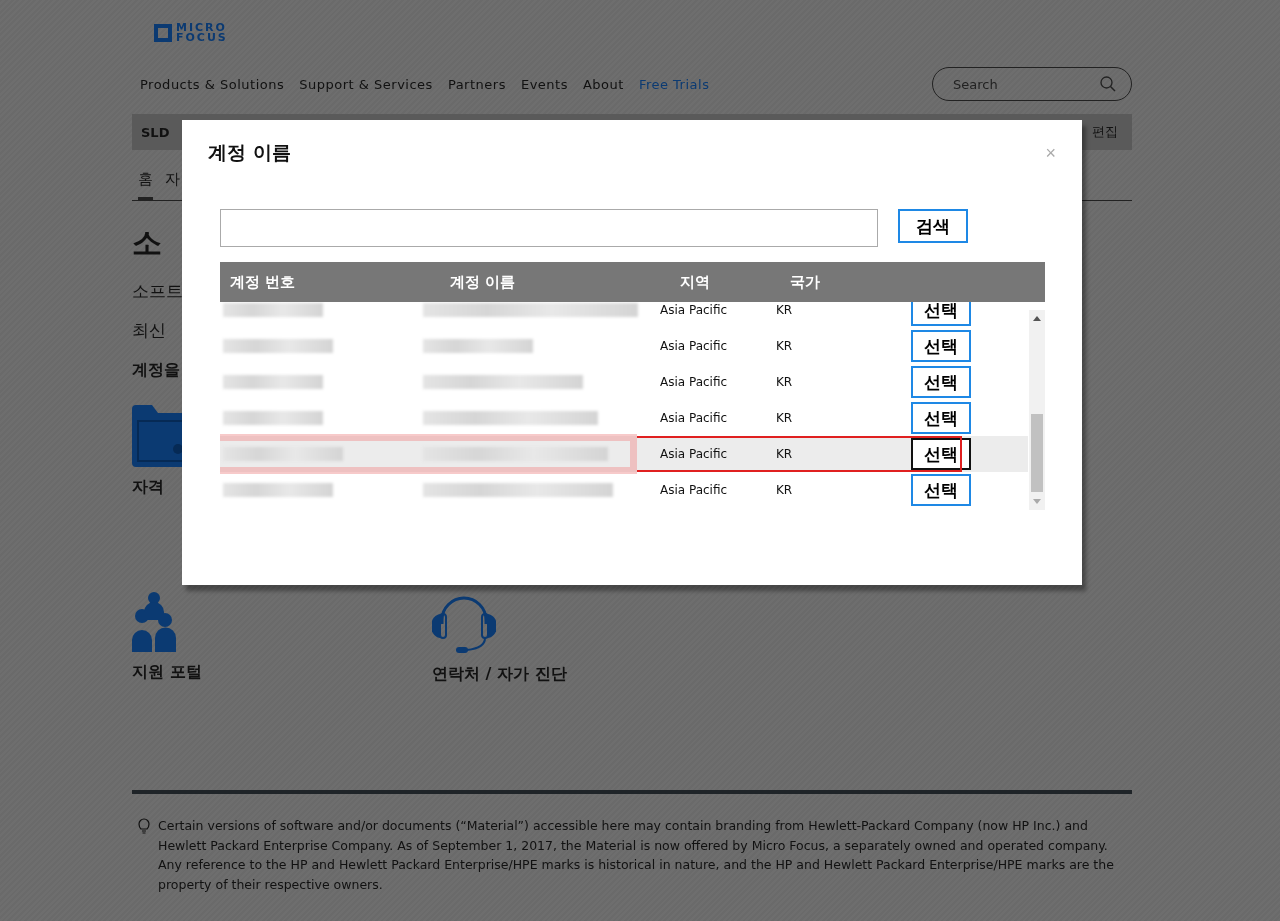 This screenshot has height=921, width=1280. What do you see at coordinates (544, 84) in the screenshot?
I see `nav-link: Events` at bounding box center [544, 84].